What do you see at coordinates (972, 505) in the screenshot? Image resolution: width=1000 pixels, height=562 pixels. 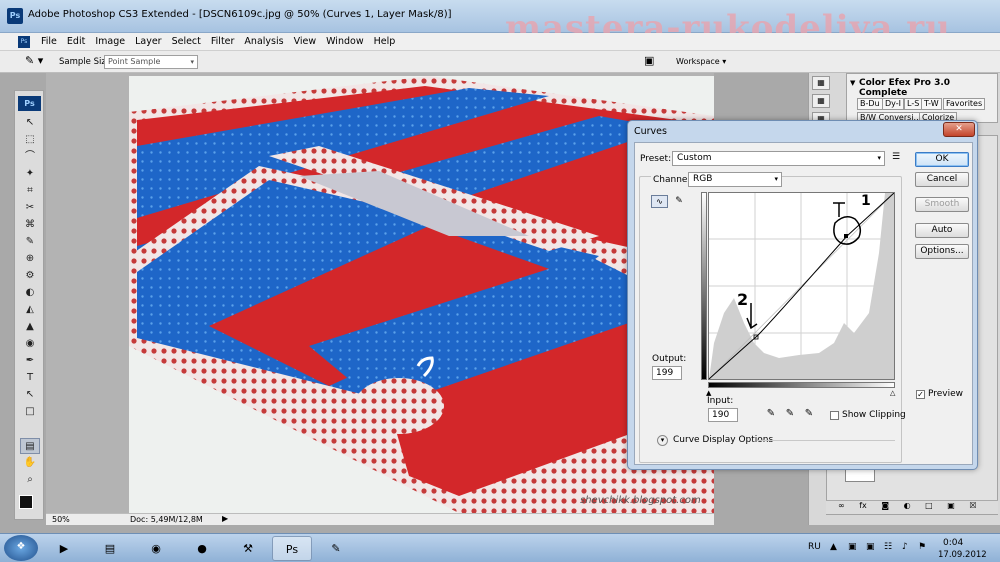 I see `delete-layer-icon: ☒` at bounding box center [972, 505].